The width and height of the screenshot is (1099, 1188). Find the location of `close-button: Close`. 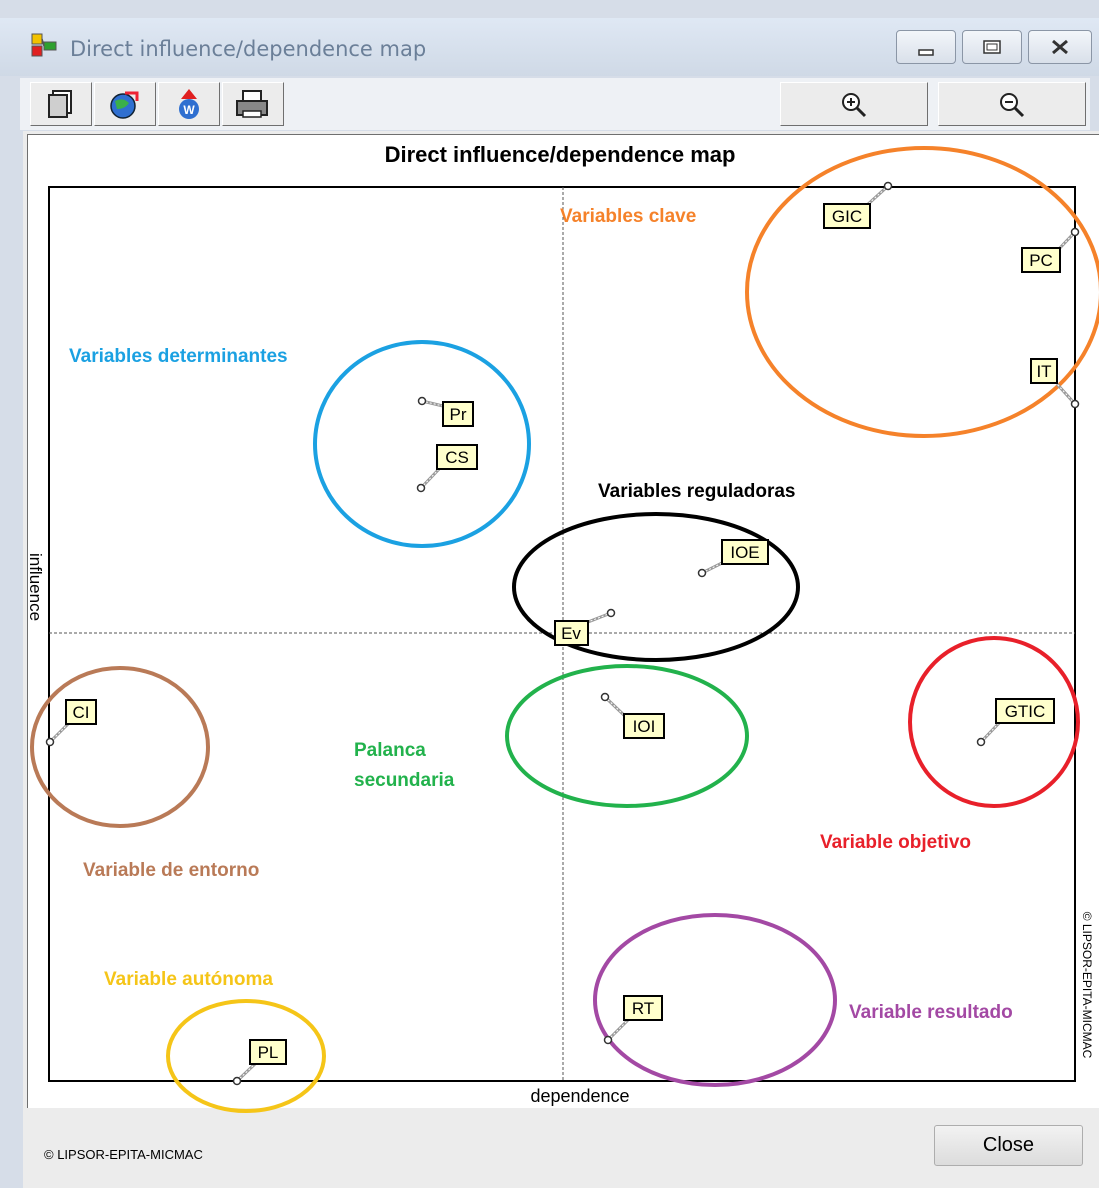

close-button: Close is located at coordinates (1008, 1145).